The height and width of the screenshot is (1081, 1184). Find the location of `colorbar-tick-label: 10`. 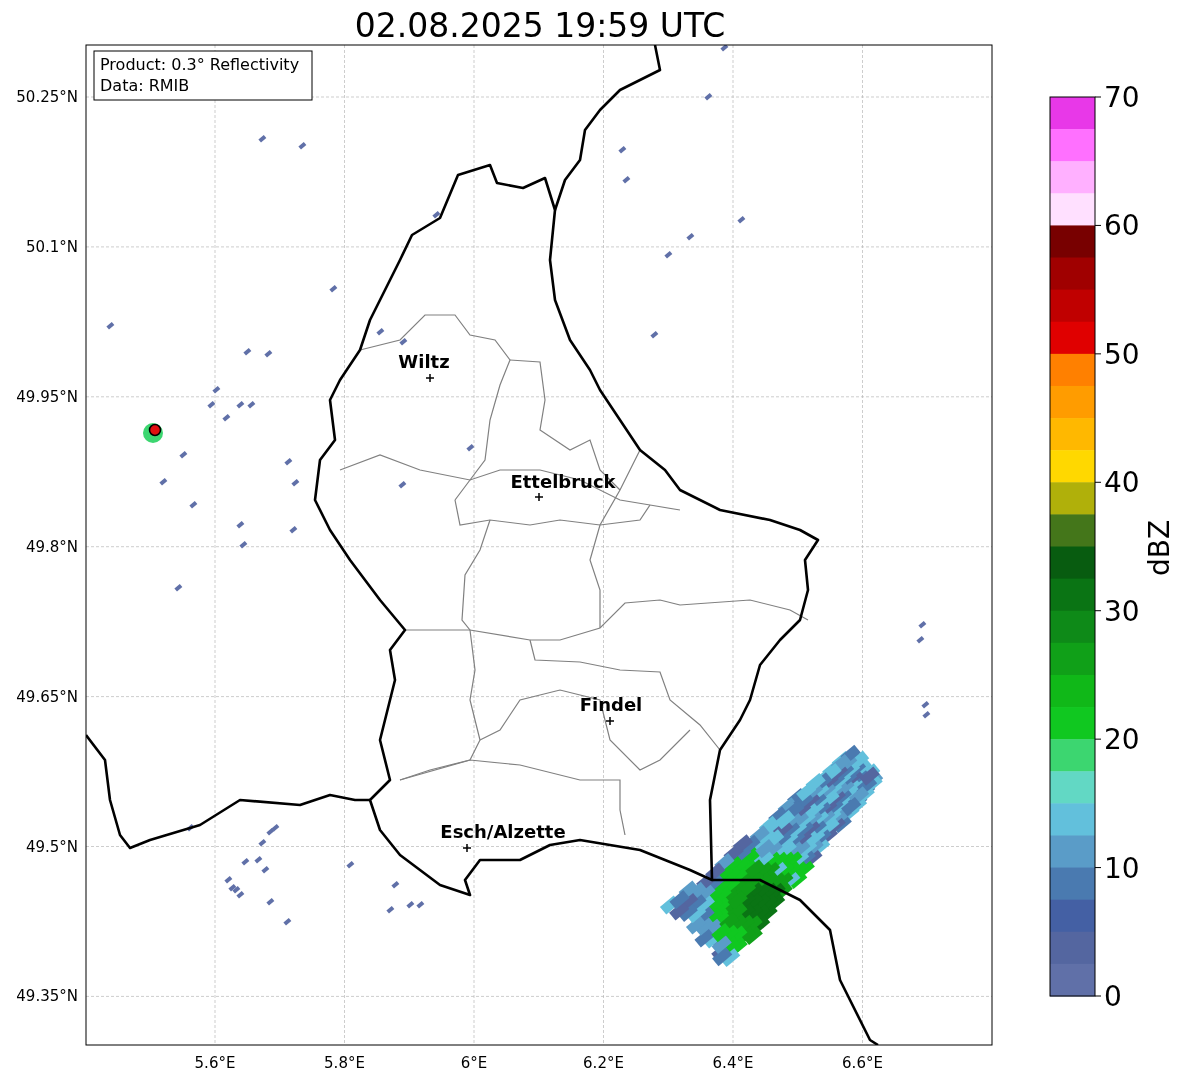

colorbar-tick-label: 10 is located at coordinates (1122, 868).